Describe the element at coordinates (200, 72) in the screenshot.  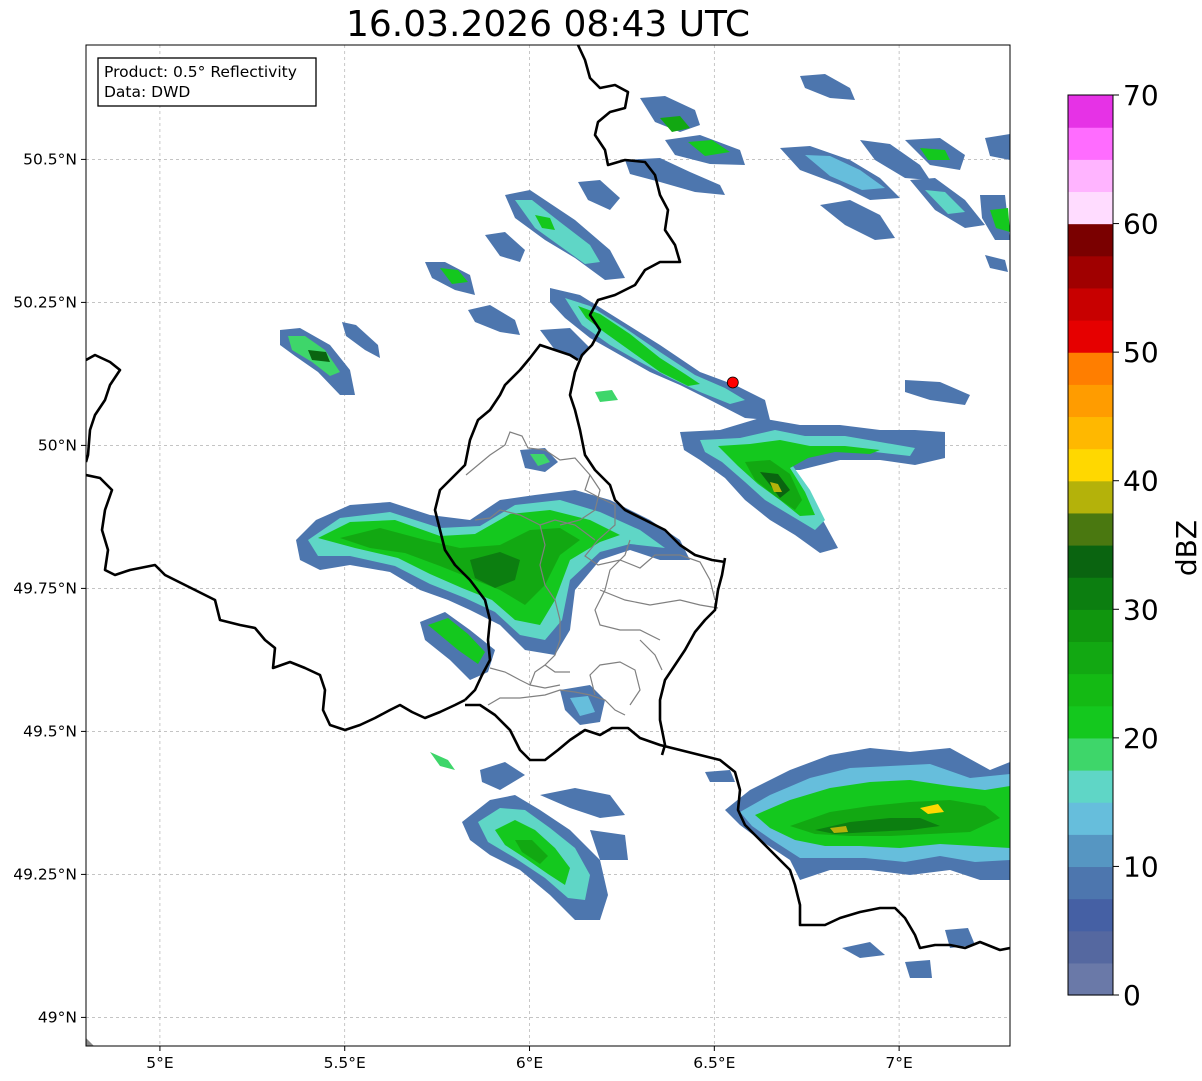
I see `info-product: Product: 0.5° Reflectivity` at that location.